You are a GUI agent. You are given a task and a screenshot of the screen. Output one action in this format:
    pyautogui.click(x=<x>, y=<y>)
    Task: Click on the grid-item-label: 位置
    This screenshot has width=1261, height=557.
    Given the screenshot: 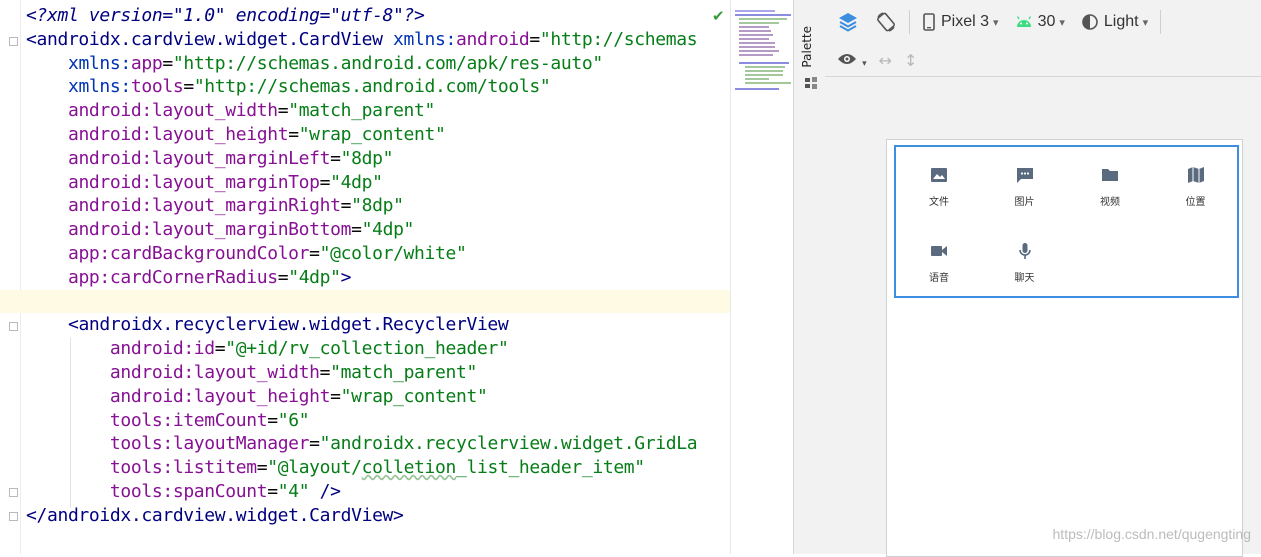 What is the action you would take?
    pyautogui.click(x=1195, y=202)
    